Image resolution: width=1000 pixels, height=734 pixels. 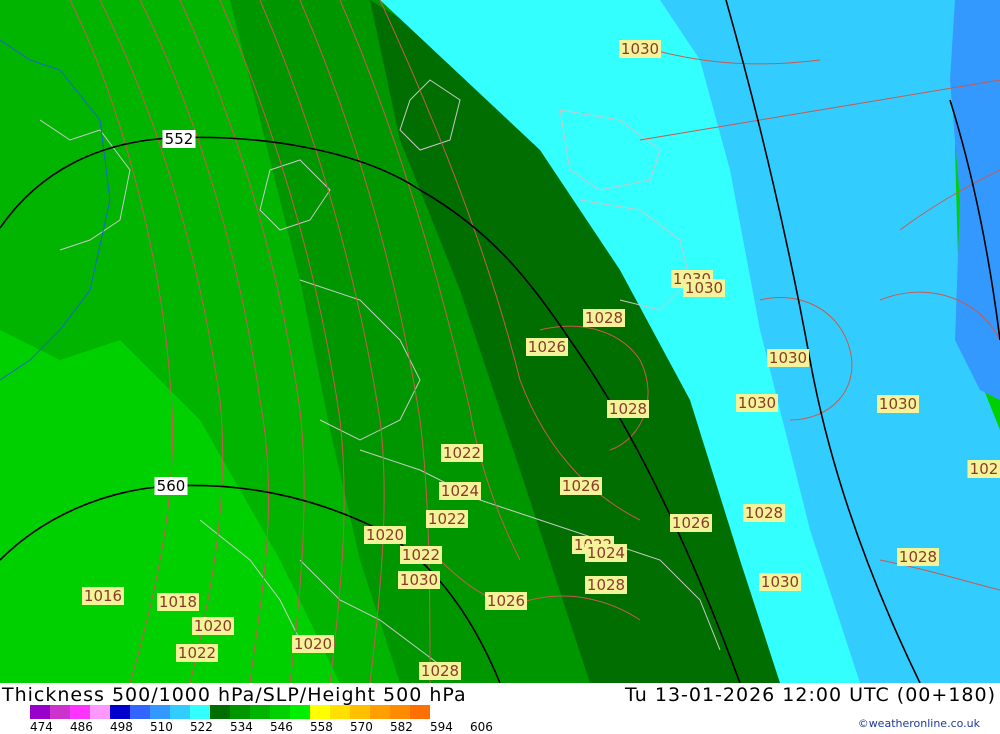 I want to click on scale-label: 594, so click(x=441, y=727).